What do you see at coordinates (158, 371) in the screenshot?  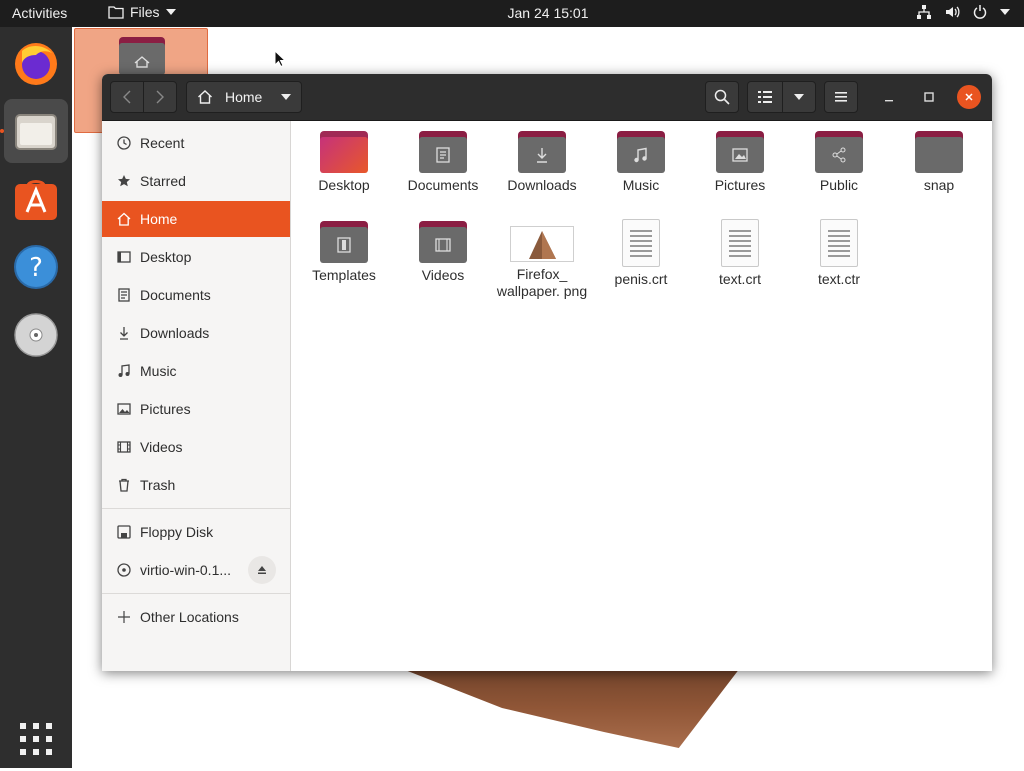 I see `sidebar-item-label: Music` at bounding box center [158, 371].